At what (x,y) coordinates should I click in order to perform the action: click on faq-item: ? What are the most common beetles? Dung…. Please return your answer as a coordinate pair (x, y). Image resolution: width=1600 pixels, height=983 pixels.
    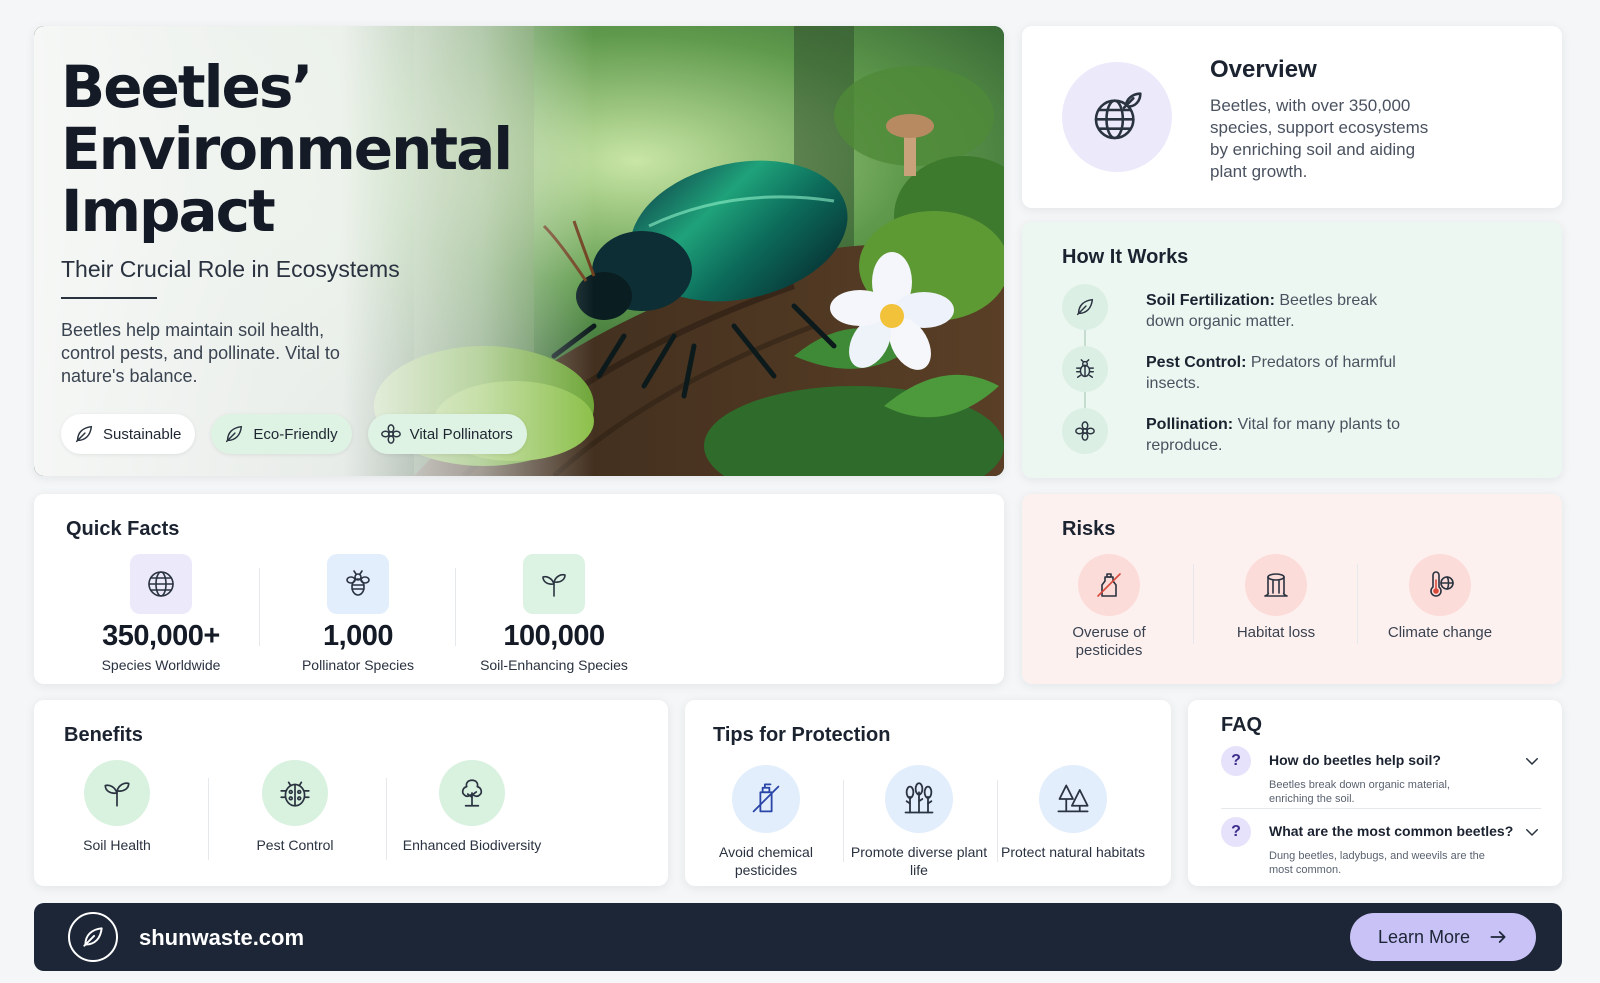
    Looking at the image, I should click on (1381, 847).